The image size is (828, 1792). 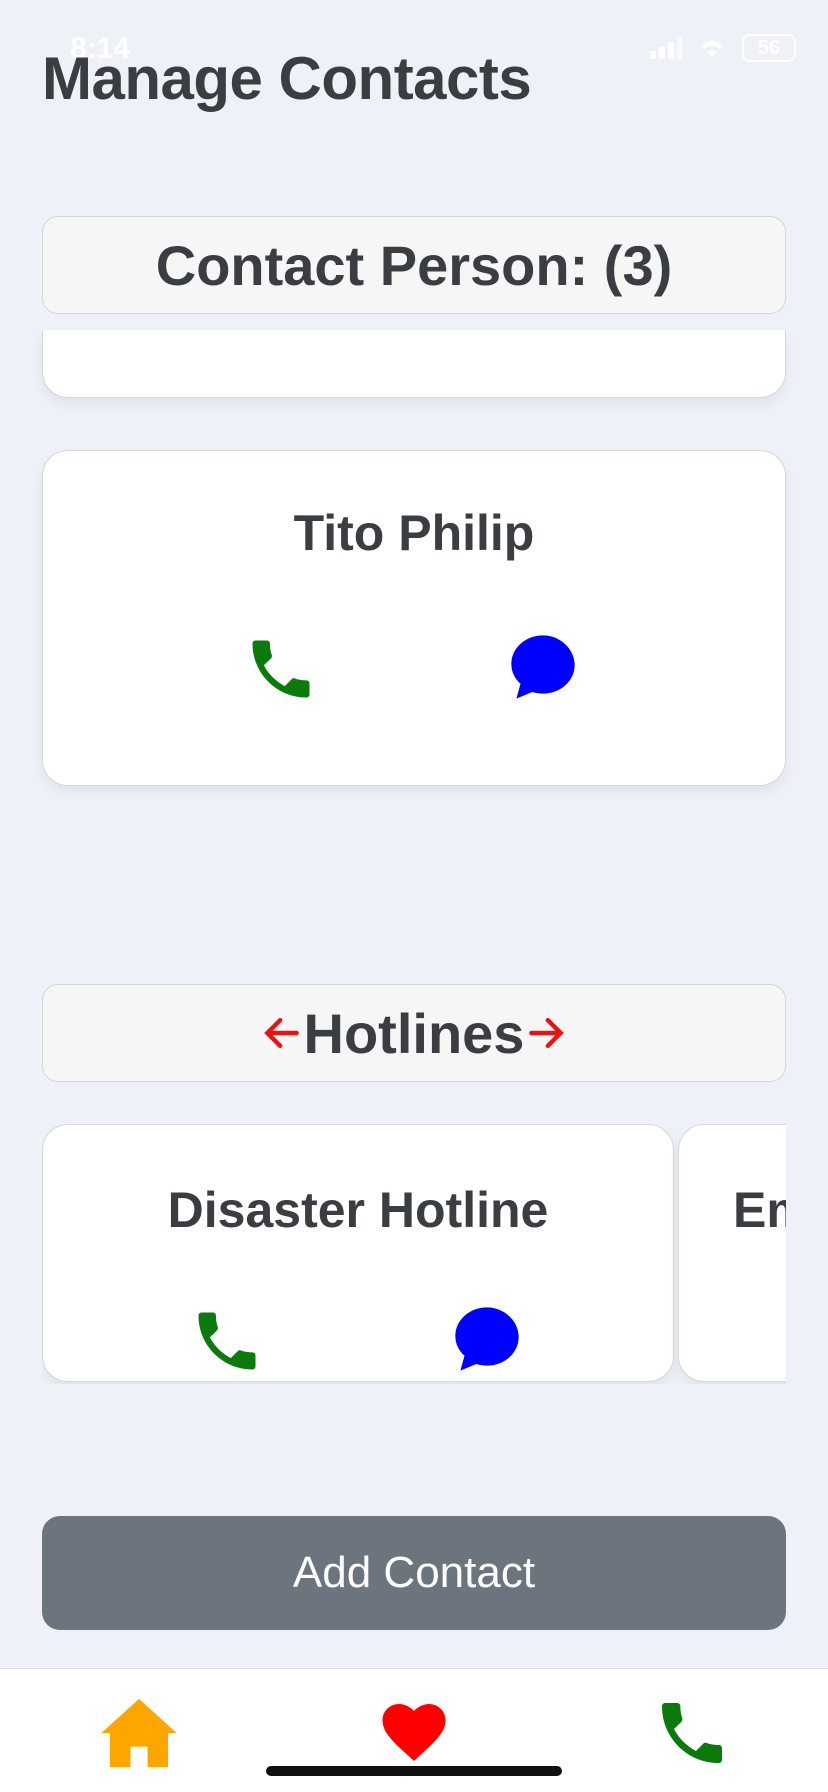 I want to click on hotline-card: Disaster Hotline, so click(x=358, y=1253).